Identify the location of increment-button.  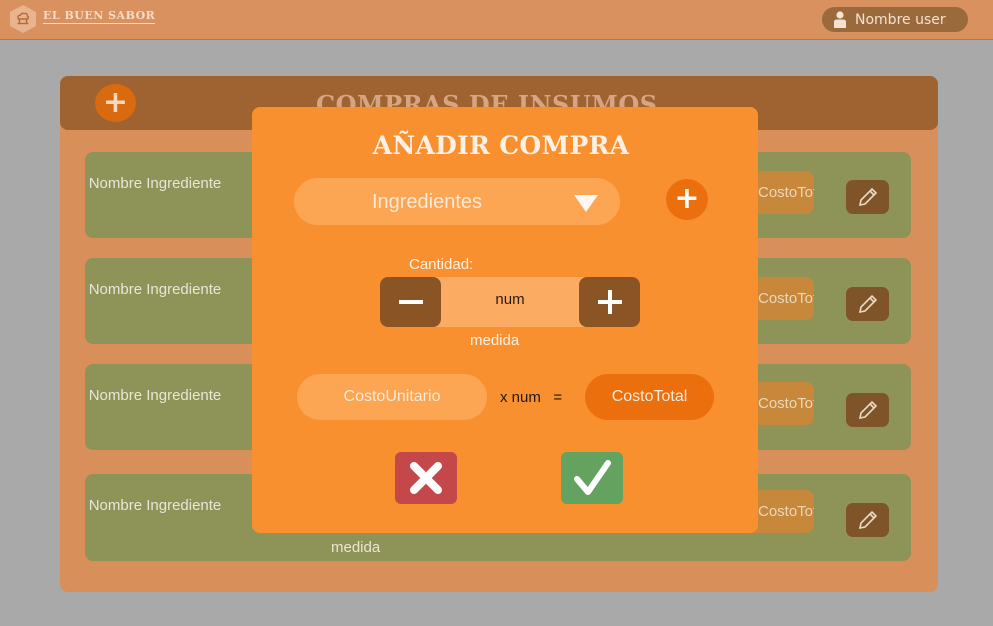
(609, 302).